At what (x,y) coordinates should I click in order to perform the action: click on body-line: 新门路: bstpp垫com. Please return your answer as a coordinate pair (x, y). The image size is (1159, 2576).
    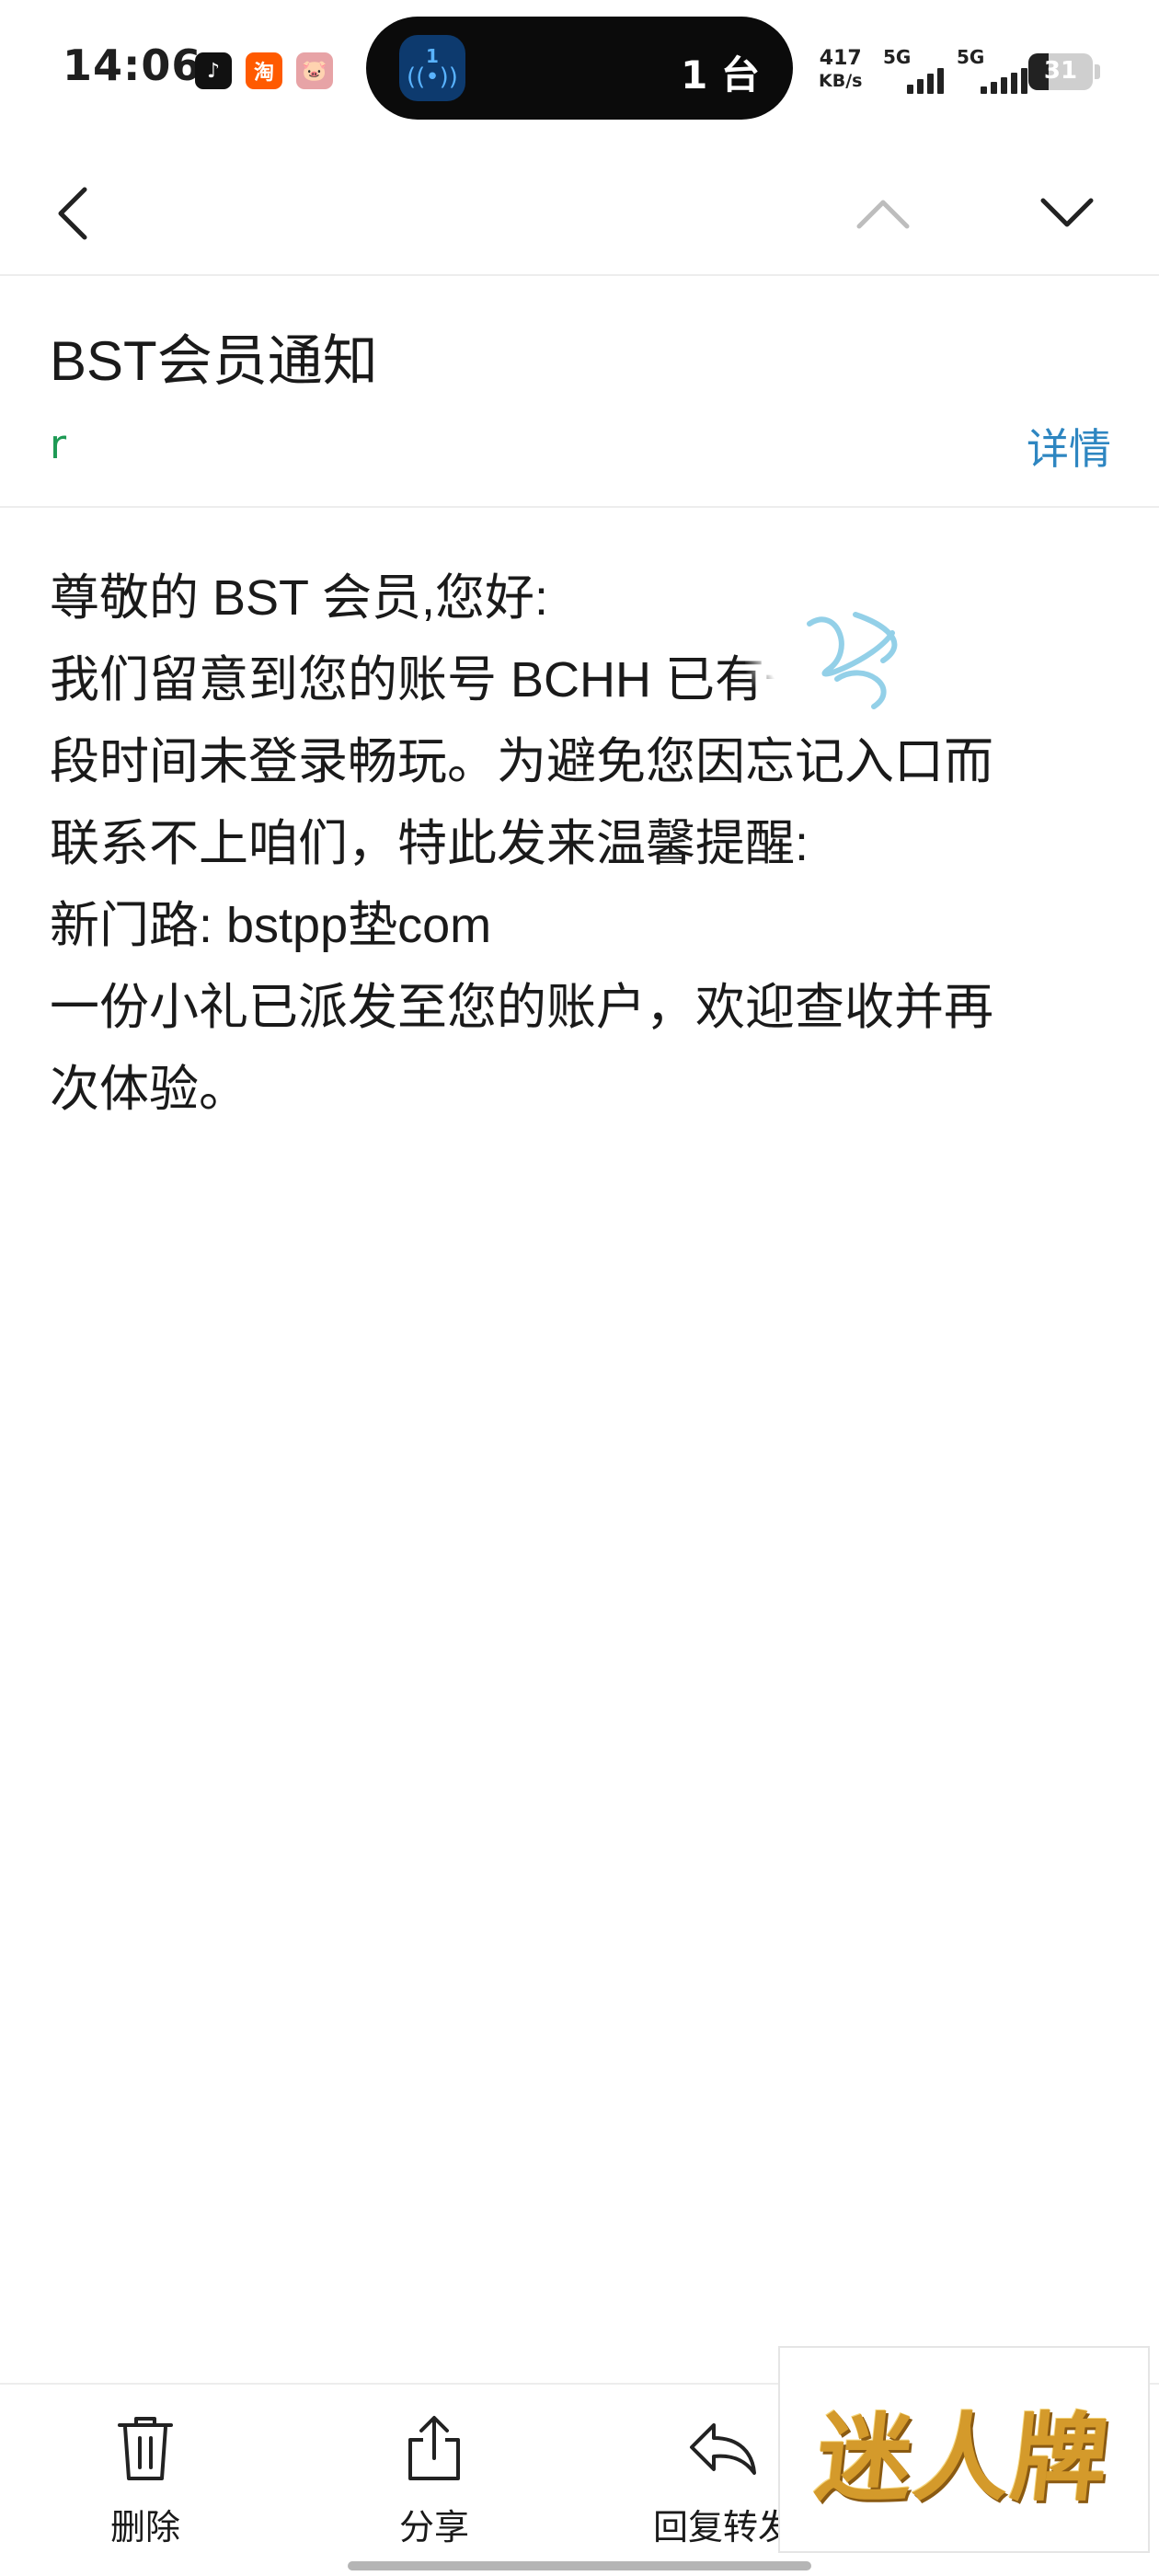
    Looking at the image, I should click on (271, 925).